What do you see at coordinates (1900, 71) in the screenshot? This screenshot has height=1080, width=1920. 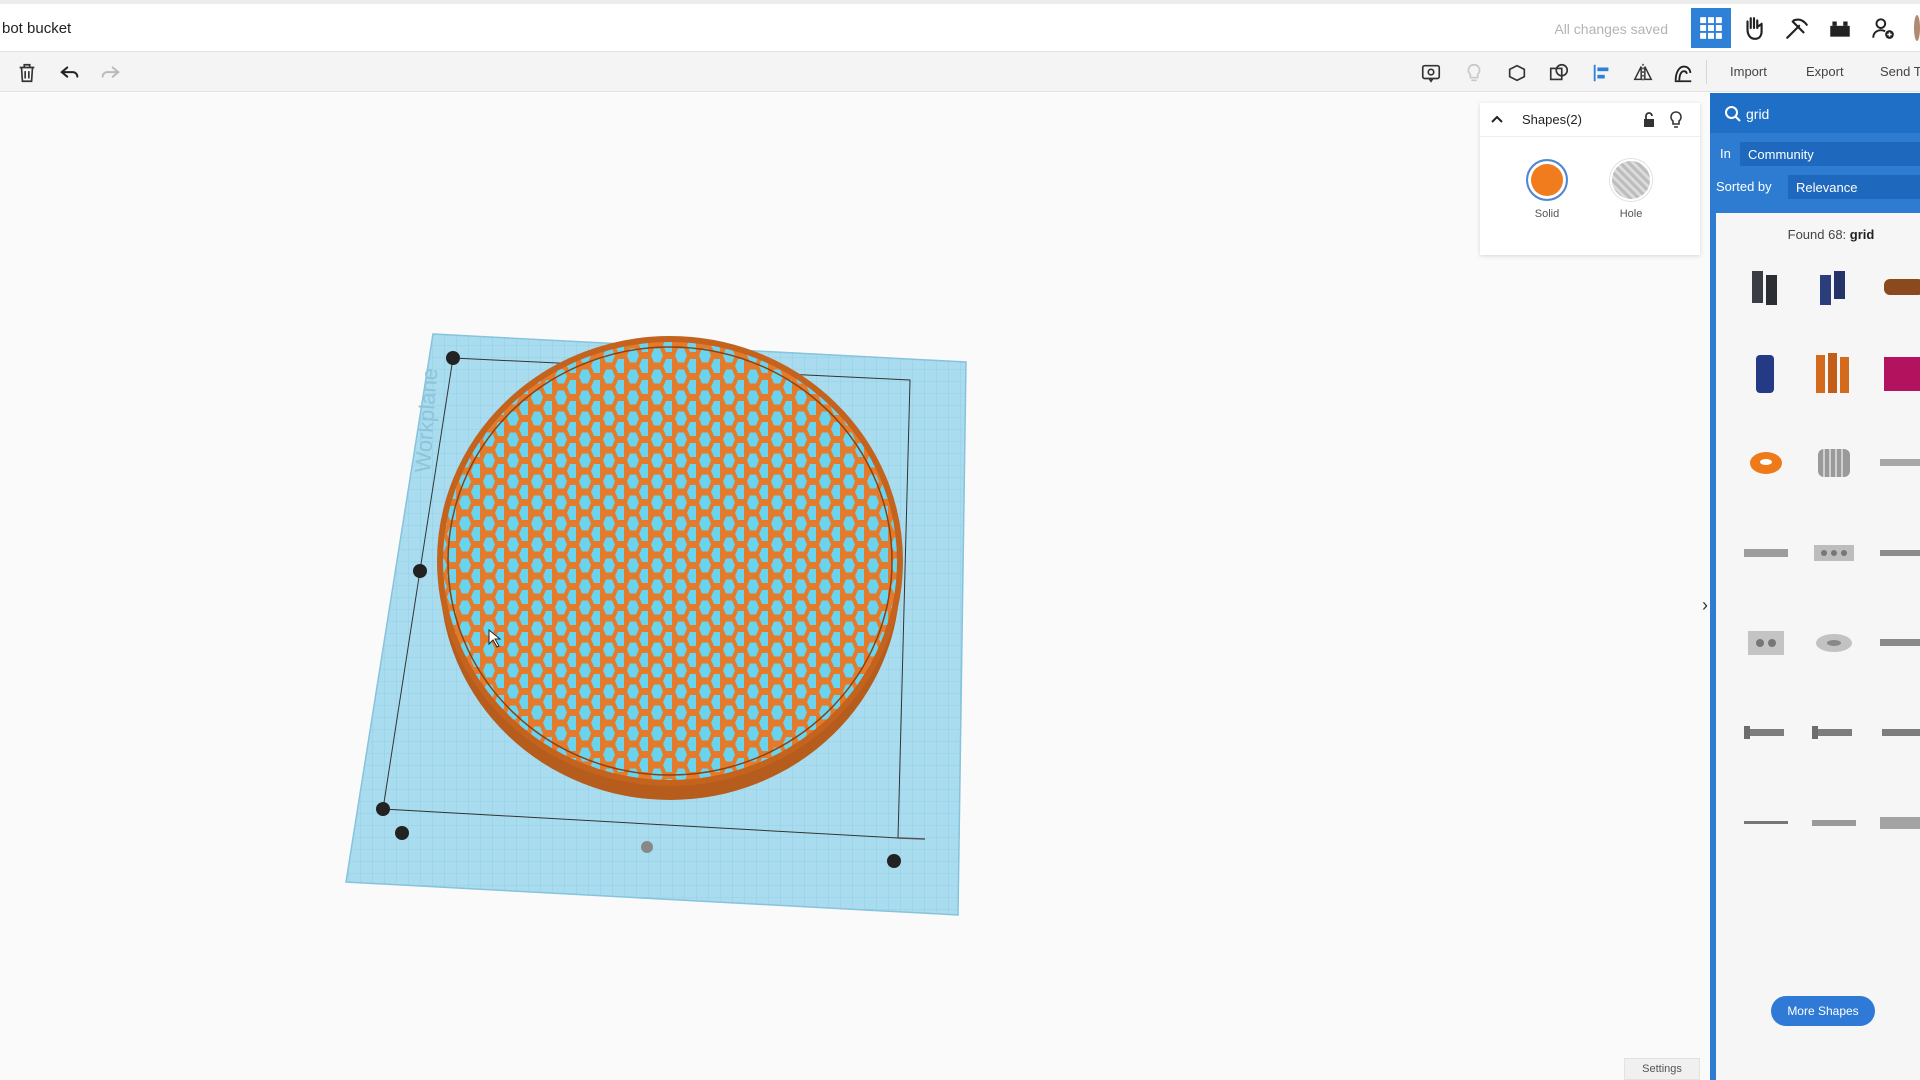 I see `send-to-button: Send To` at bounding box center [1900, 71].